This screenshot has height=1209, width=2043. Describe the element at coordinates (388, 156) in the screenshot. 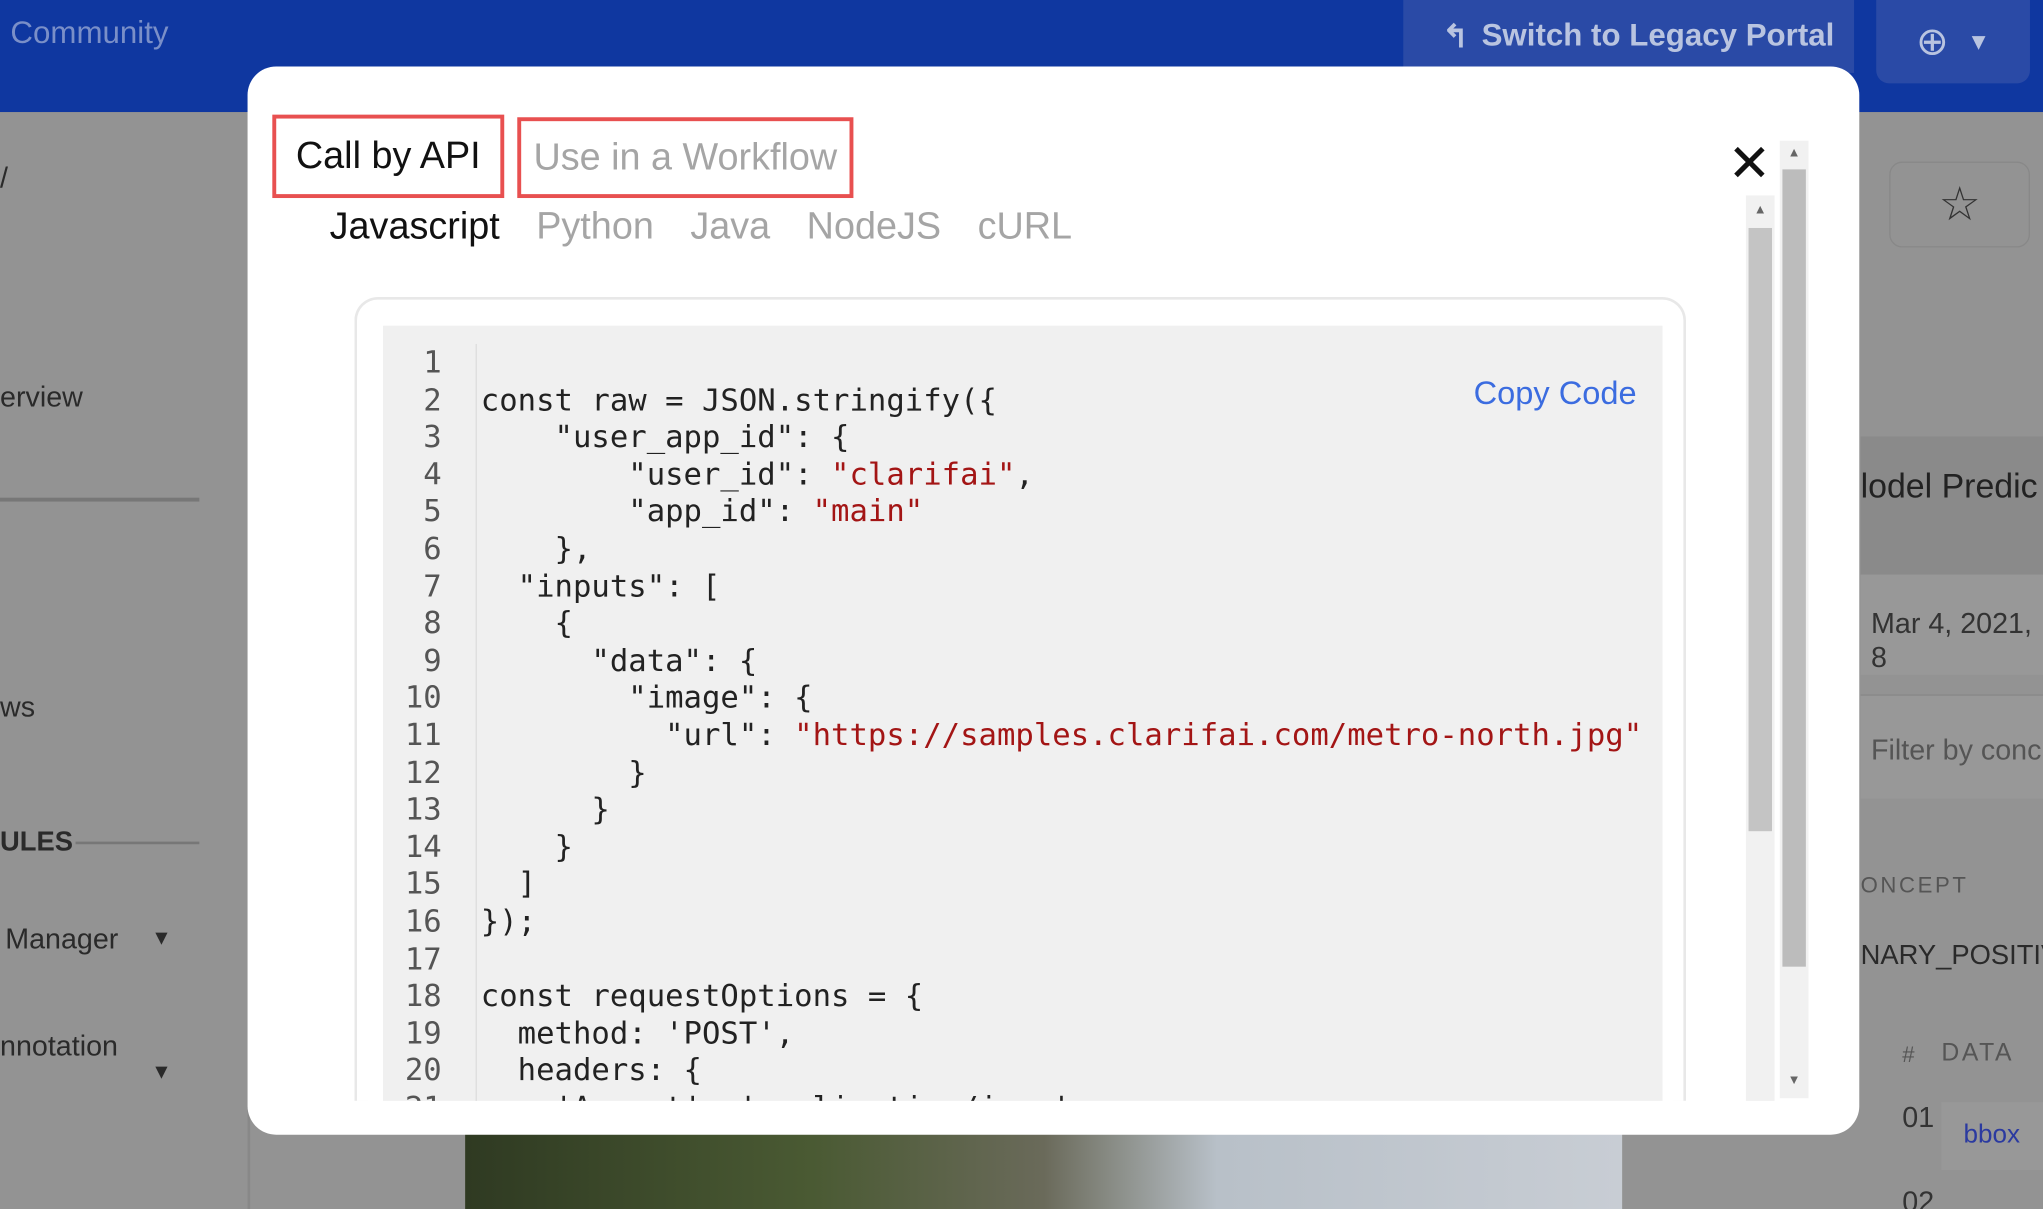

I see `tab-call-by-api: Call by API` at that location.